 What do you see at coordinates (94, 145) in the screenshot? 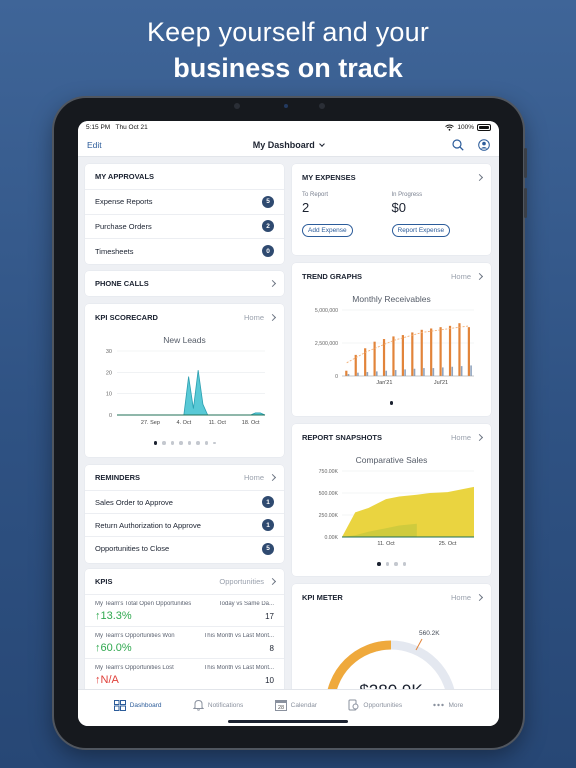
I see `edit-button: Edit` at bounding box center [94, 145].